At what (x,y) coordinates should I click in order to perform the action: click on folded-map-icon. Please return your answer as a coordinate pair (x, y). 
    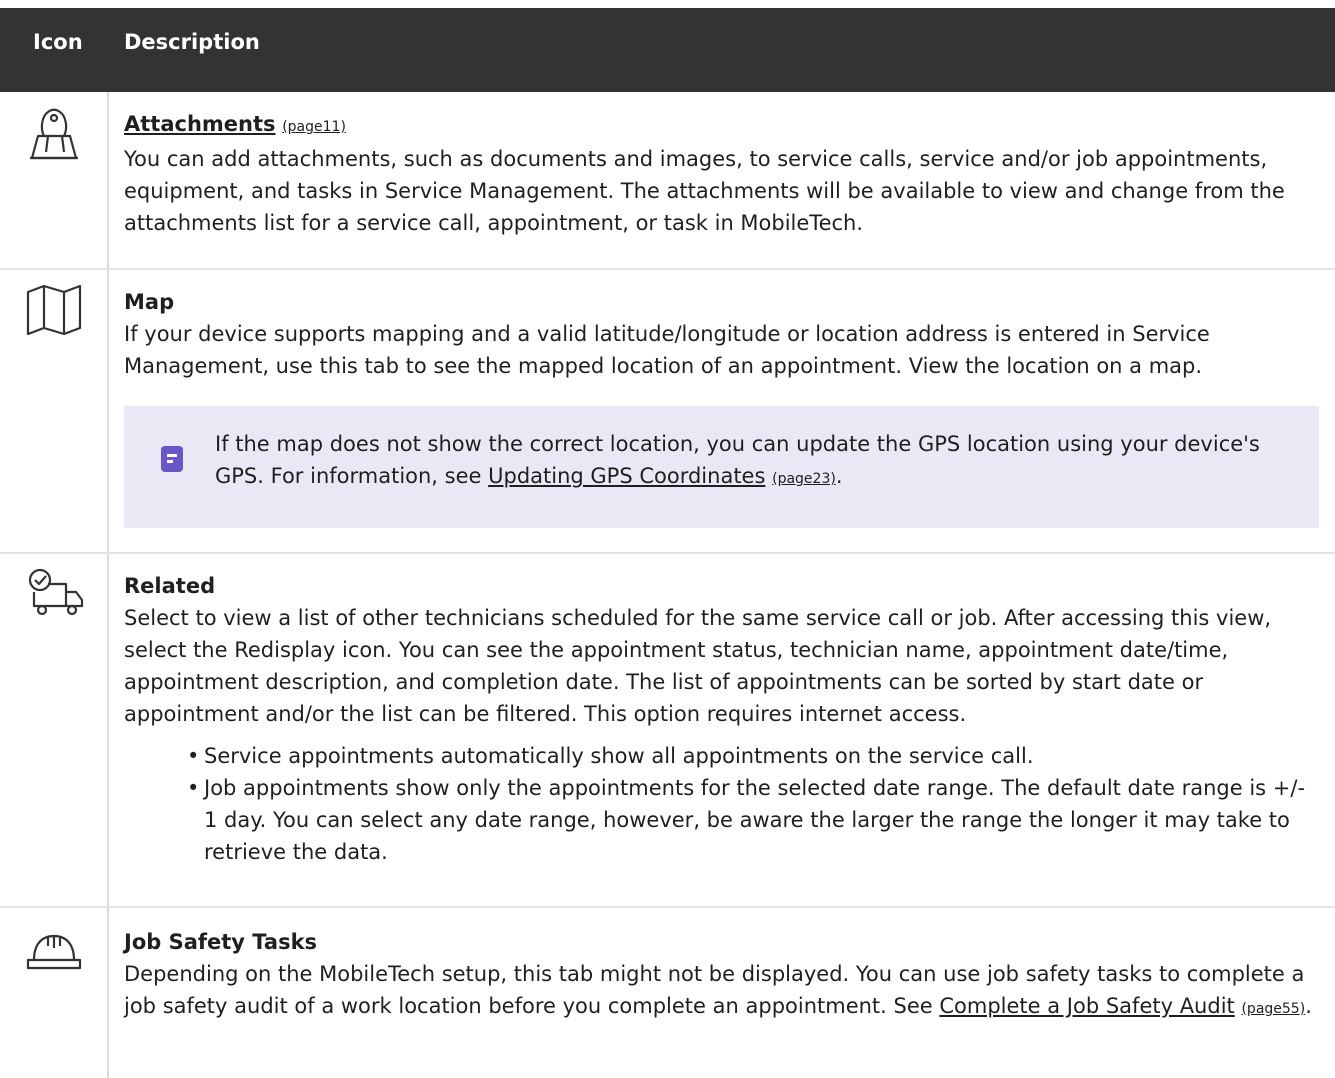
    Looking at the image, I should click on (54, 310).